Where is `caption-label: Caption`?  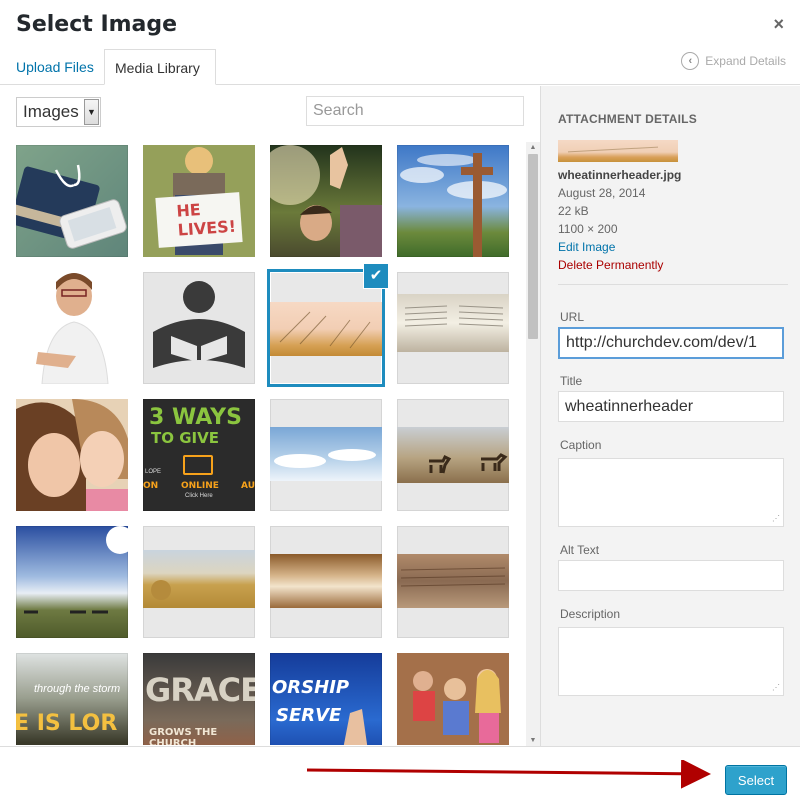 caption-label: Caption is located at coordinates (581, 445).